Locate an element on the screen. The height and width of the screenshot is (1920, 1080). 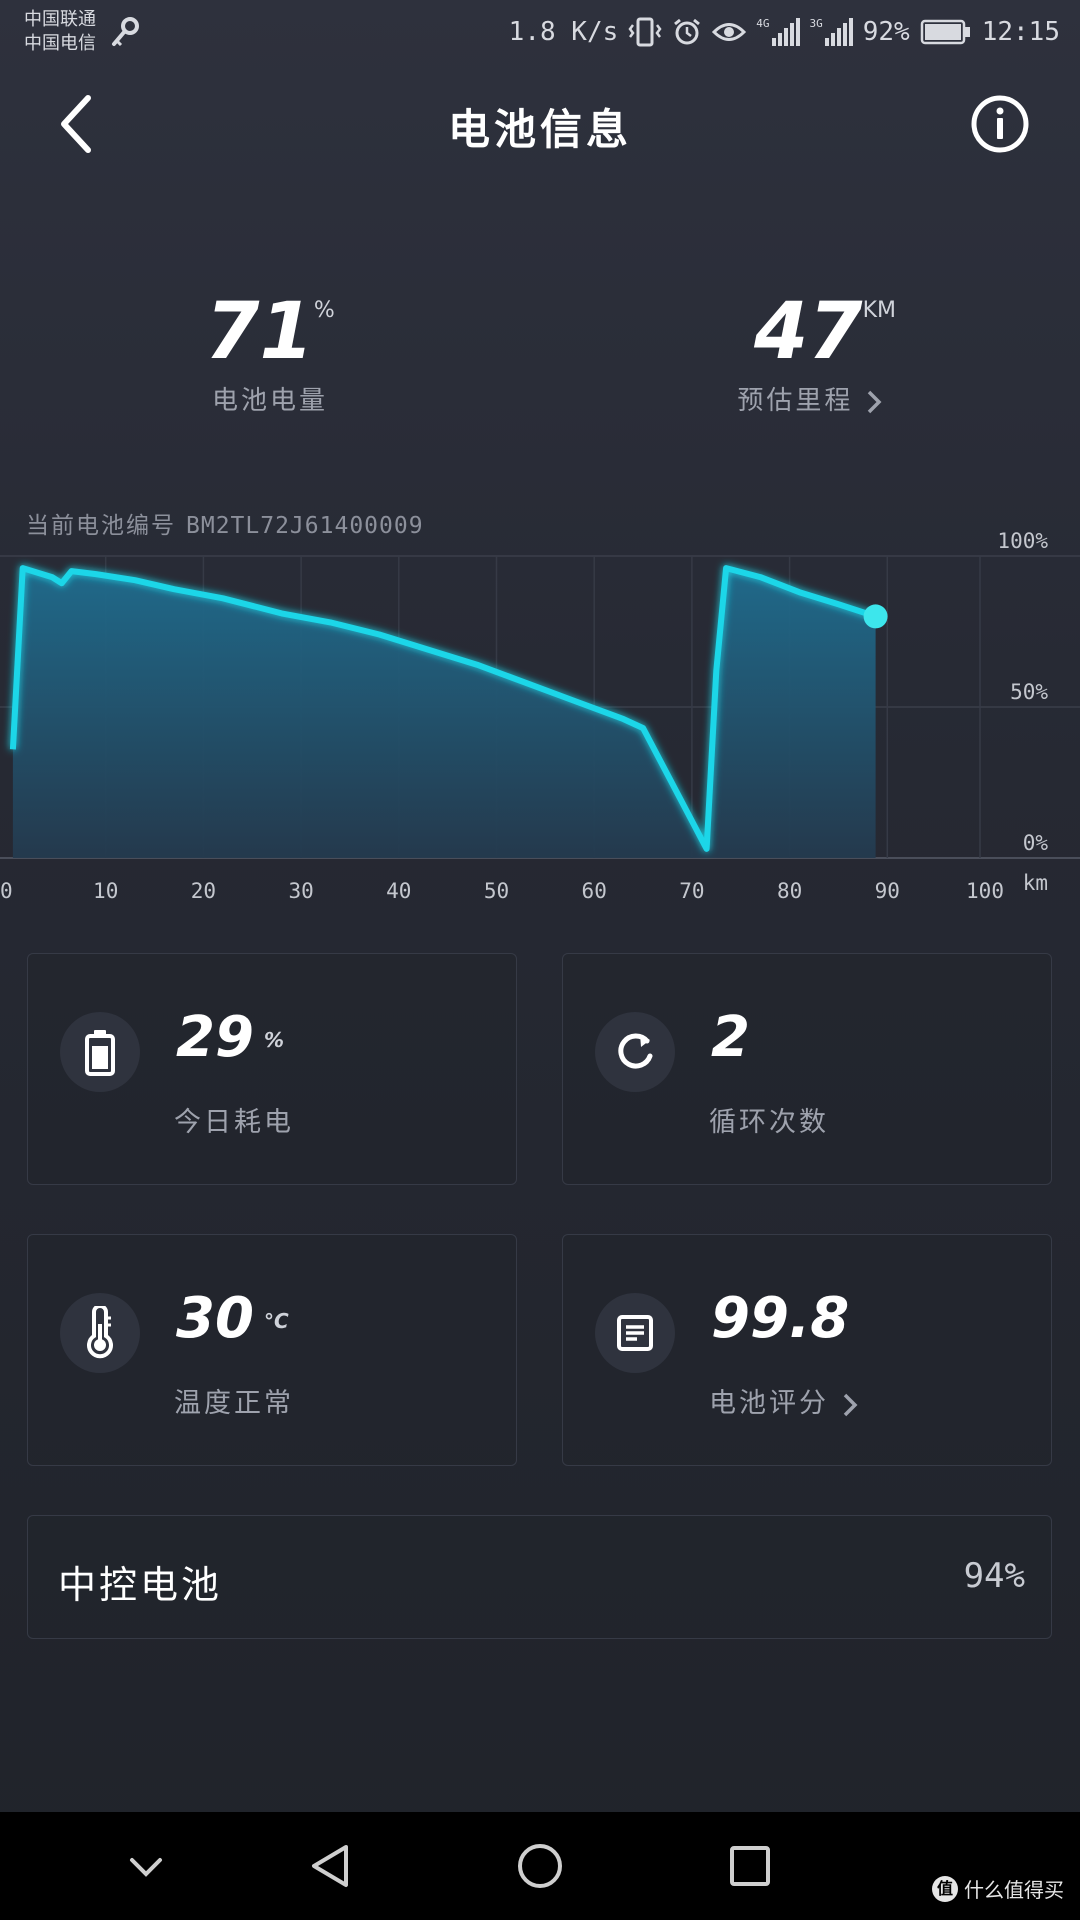
clock: 12:15 is located at coordinates (1020, 32).